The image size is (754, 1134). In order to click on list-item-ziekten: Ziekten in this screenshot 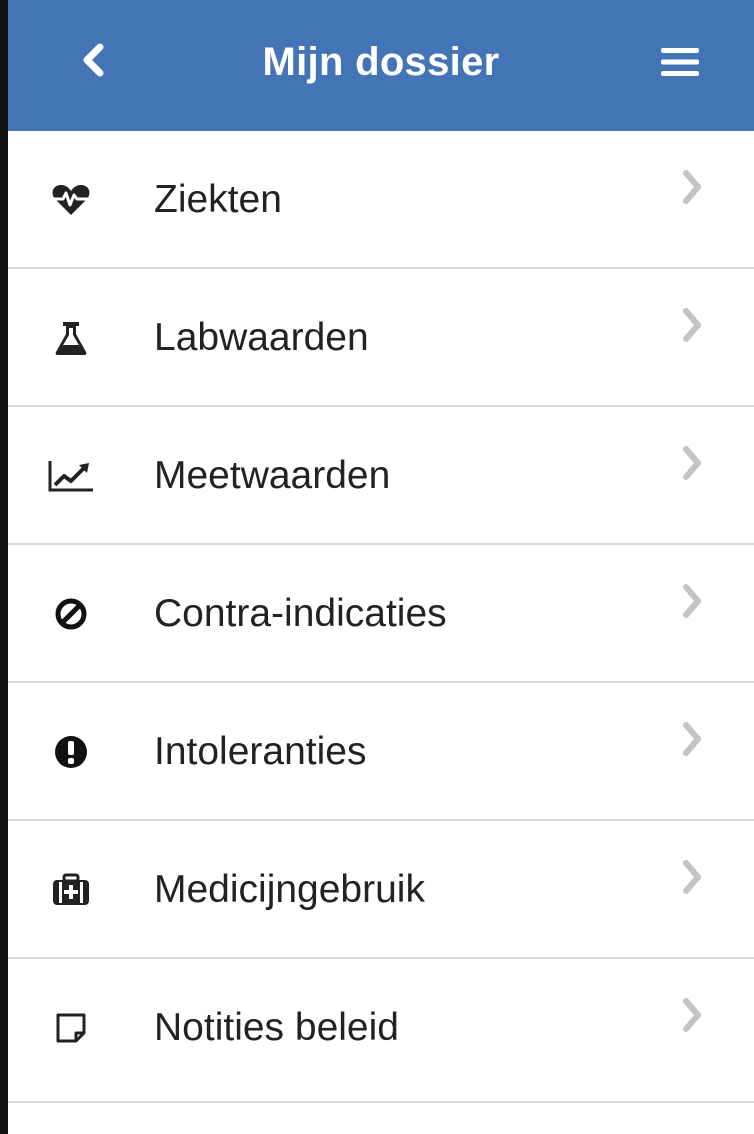, I will do `click(381, 200)`.